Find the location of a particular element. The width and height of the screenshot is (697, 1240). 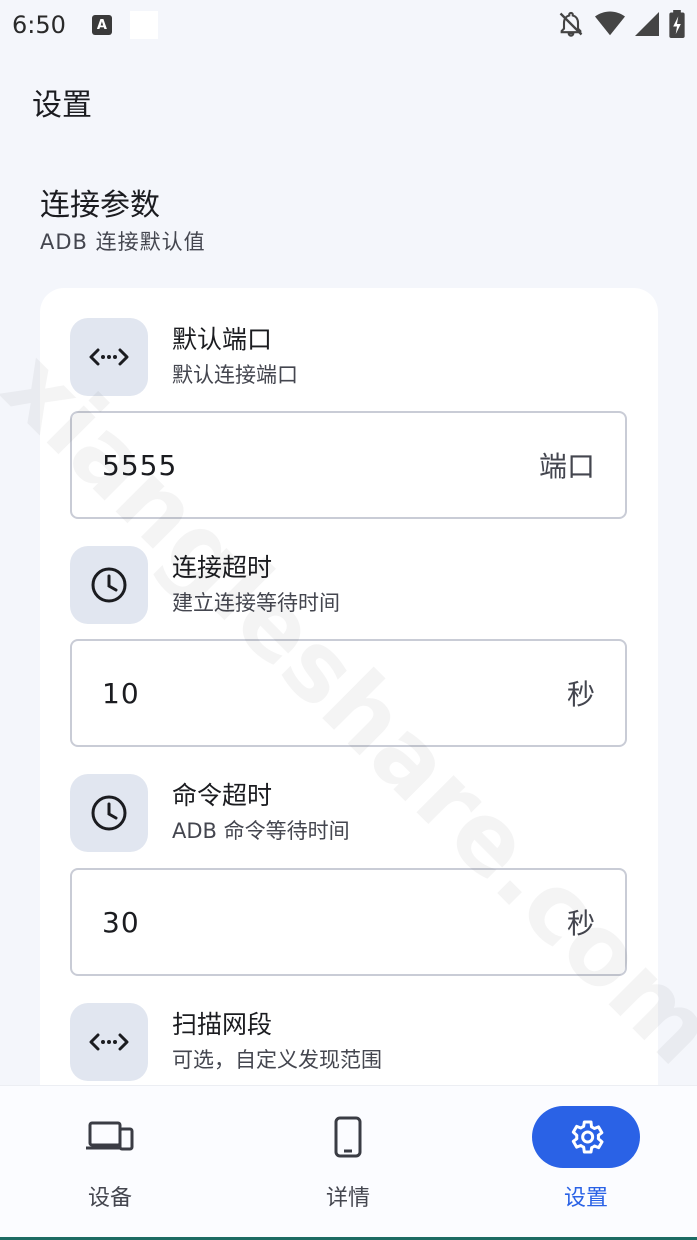

setting-subtitle: 默认连接端口 is located at coordinates (235, 375).